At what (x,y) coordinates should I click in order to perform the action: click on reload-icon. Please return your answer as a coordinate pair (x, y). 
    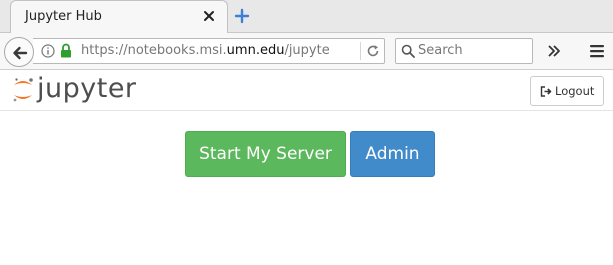
    Looking at the image, I should click on (373, 51).